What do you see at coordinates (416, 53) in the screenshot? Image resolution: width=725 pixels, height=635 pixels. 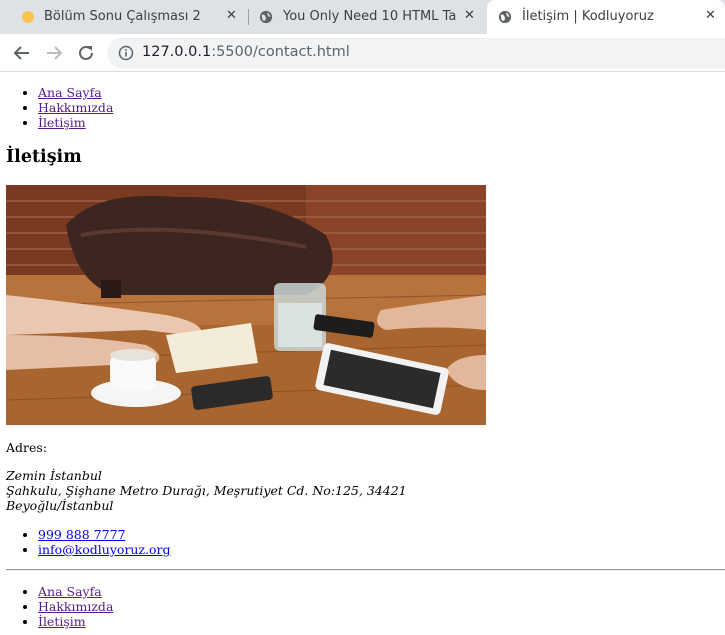 I see `address-bar: 127.0.0.1:5500/contact.html` at bounding box center [416, 53].